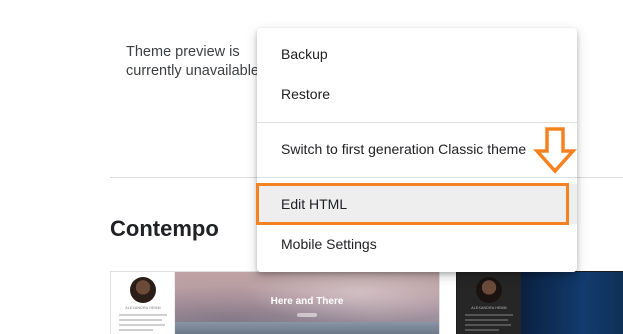 The height and width of the screenshot is (334, 623). I want to click on menu-item-switch-classic-theme: Switch to first generation Classic theme, so click(417, 149).